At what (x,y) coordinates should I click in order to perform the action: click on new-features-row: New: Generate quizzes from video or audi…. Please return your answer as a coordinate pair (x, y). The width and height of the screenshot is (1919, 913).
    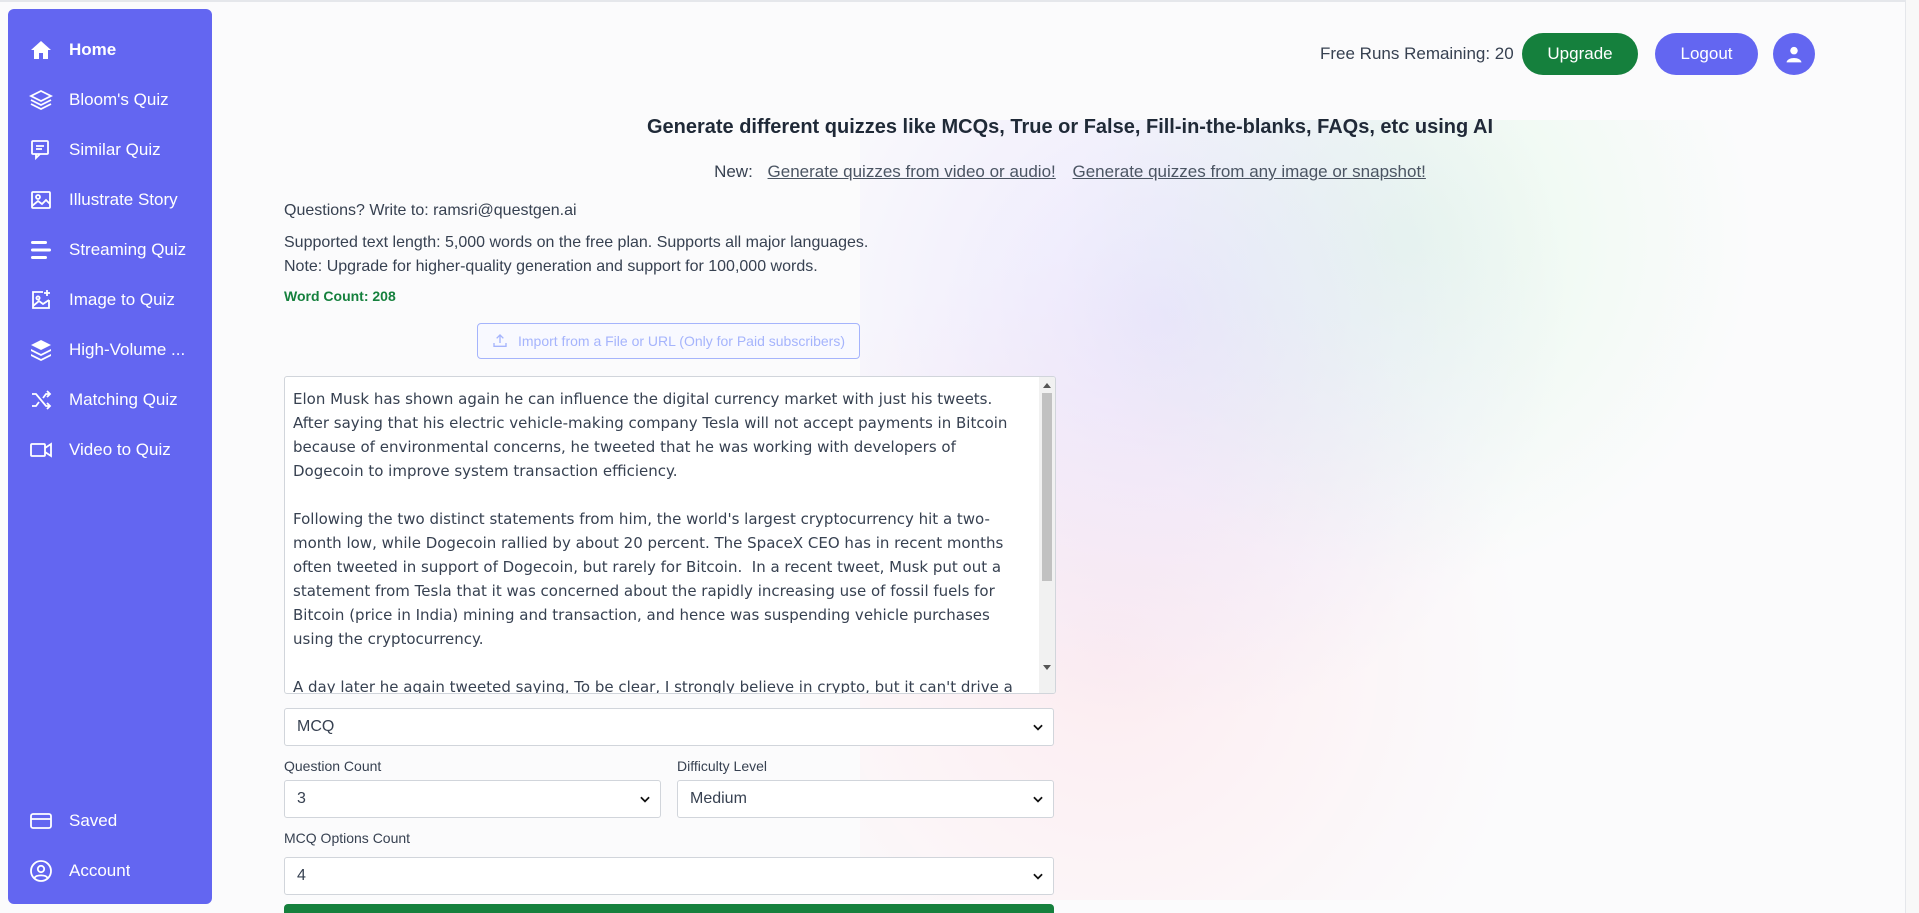
    Looking at the image, I should click on (1070, 172).